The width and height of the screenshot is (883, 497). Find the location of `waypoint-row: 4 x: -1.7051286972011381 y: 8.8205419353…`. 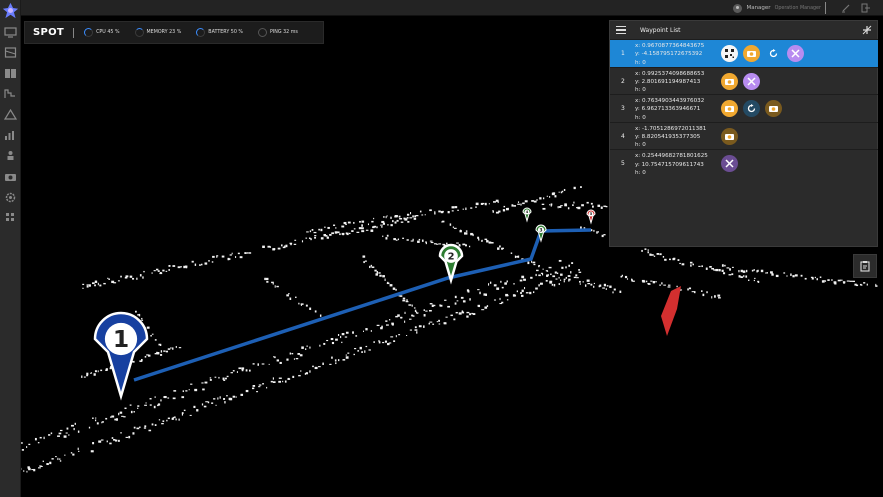

waypoint-row: 4 x: -1.7051286972011381 y: 8.8205419353… is located at coordinates (744, 135).